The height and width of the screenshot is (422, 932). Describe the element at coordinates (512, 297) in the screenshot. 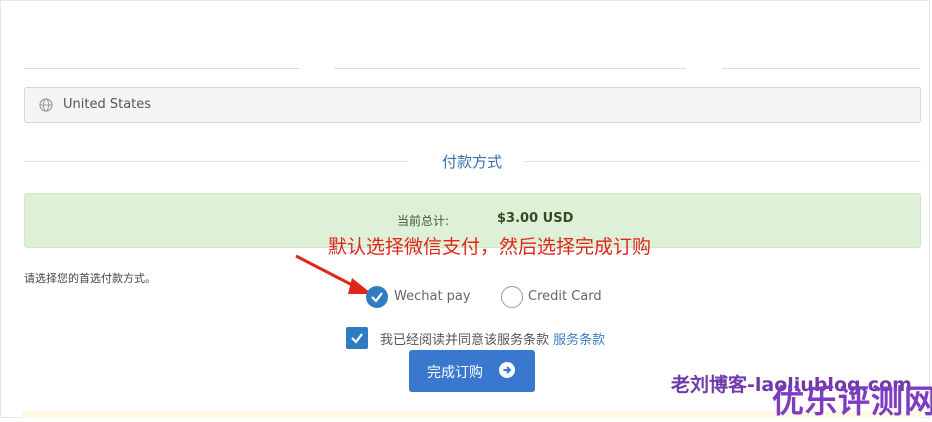

I see `credit-card-radio` at that location.